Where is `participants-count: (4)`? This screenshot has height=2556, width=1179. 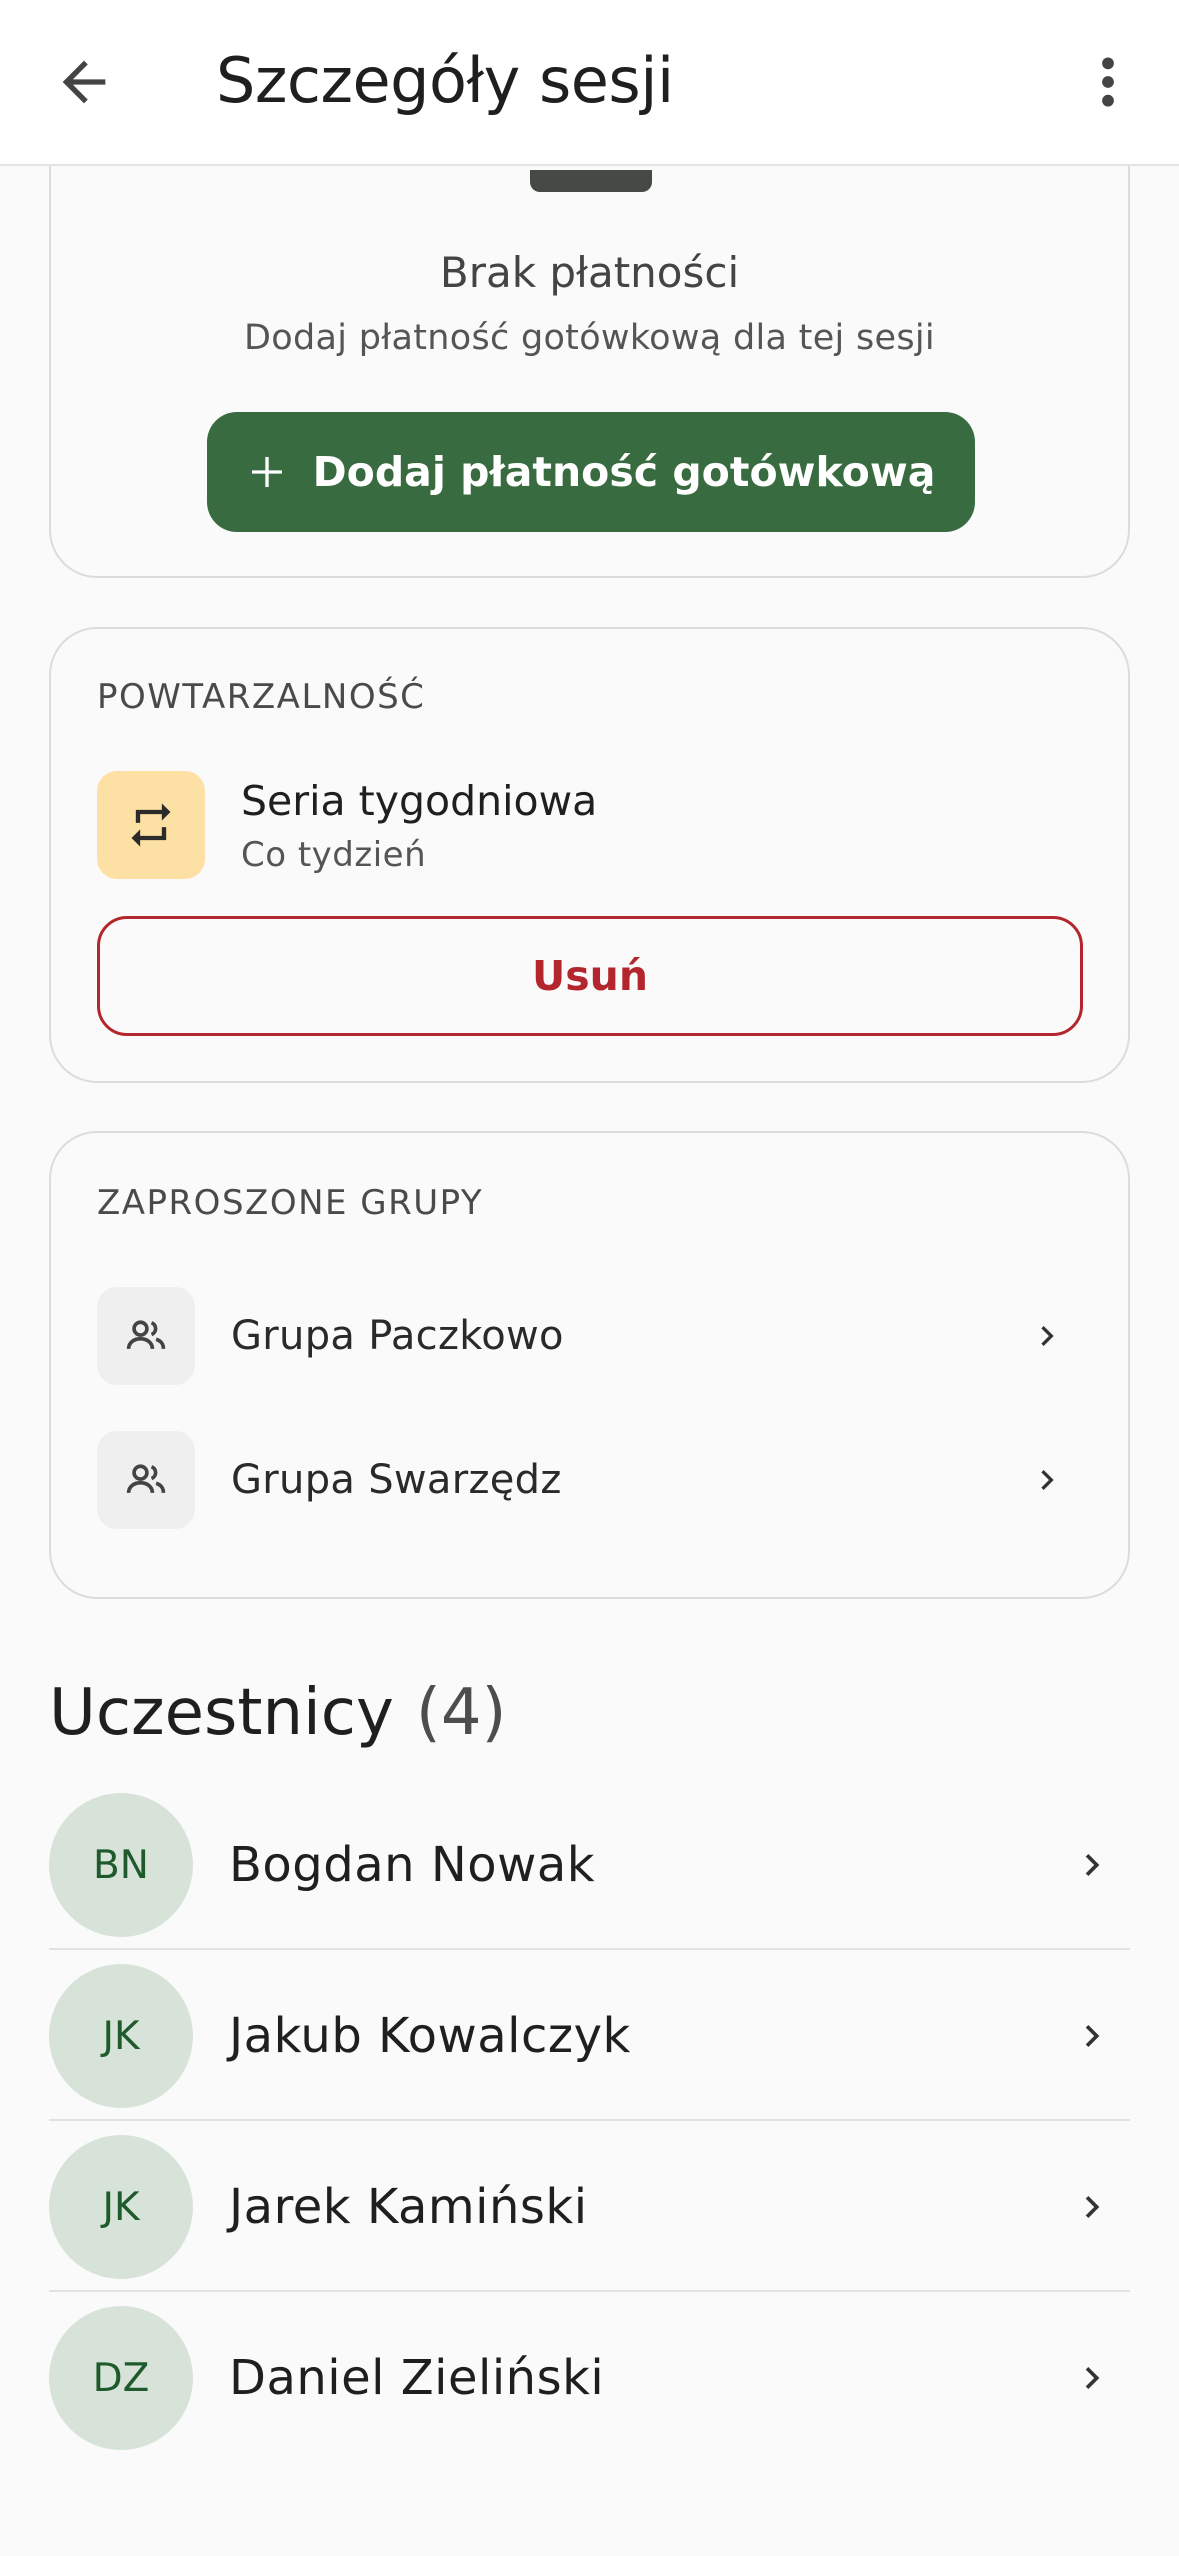
participants-count: (4) is located at coordinates (461, 1713).